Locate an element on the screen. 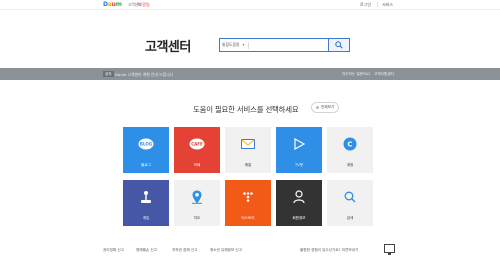 The width and height of the screenshot is (500, 272). services-menu: 서비스 is located at coordinates (387, 5).